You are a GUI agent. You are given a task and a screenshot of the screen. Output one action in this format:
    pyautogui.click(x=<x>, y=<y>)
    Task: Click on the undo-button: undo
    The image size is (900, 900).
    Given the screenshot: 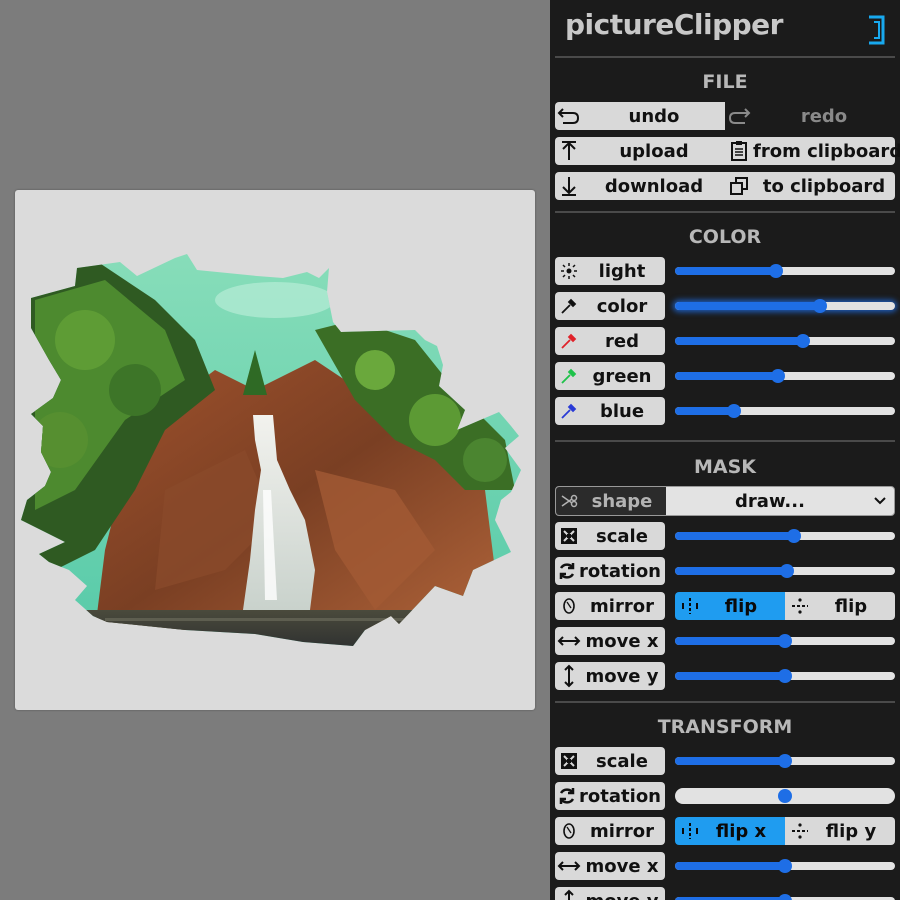 What is the action you would take?
    pyautogui.click(x=640, y=116)
    